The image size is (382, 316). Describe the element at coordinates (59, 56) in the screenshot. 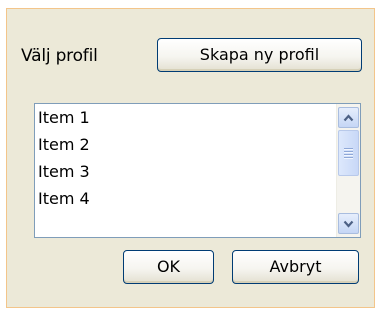

I see `profile-label: Välj profil` at that location.